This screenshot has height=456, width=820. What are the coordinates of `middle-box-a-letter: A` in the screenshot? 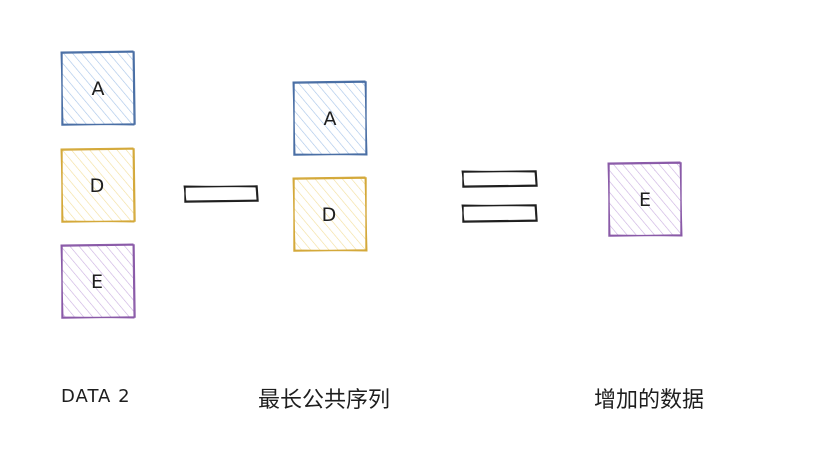 It's located at (330, 119).